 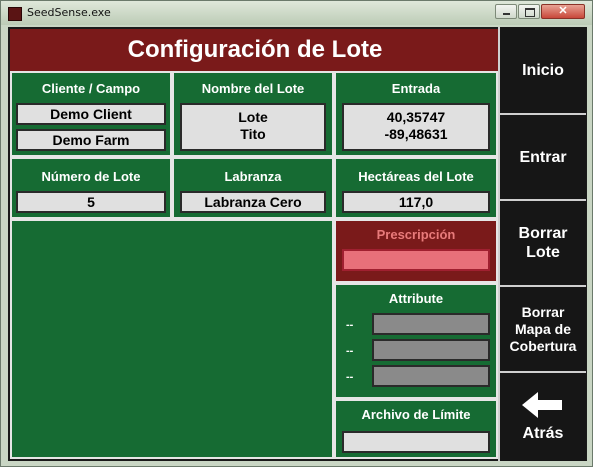 What do you see at coordinates (416, 188) in the screenshot?
I see `hectares-panel: Hectáreas del Lote 117,0` at bounding box center [416, 188].